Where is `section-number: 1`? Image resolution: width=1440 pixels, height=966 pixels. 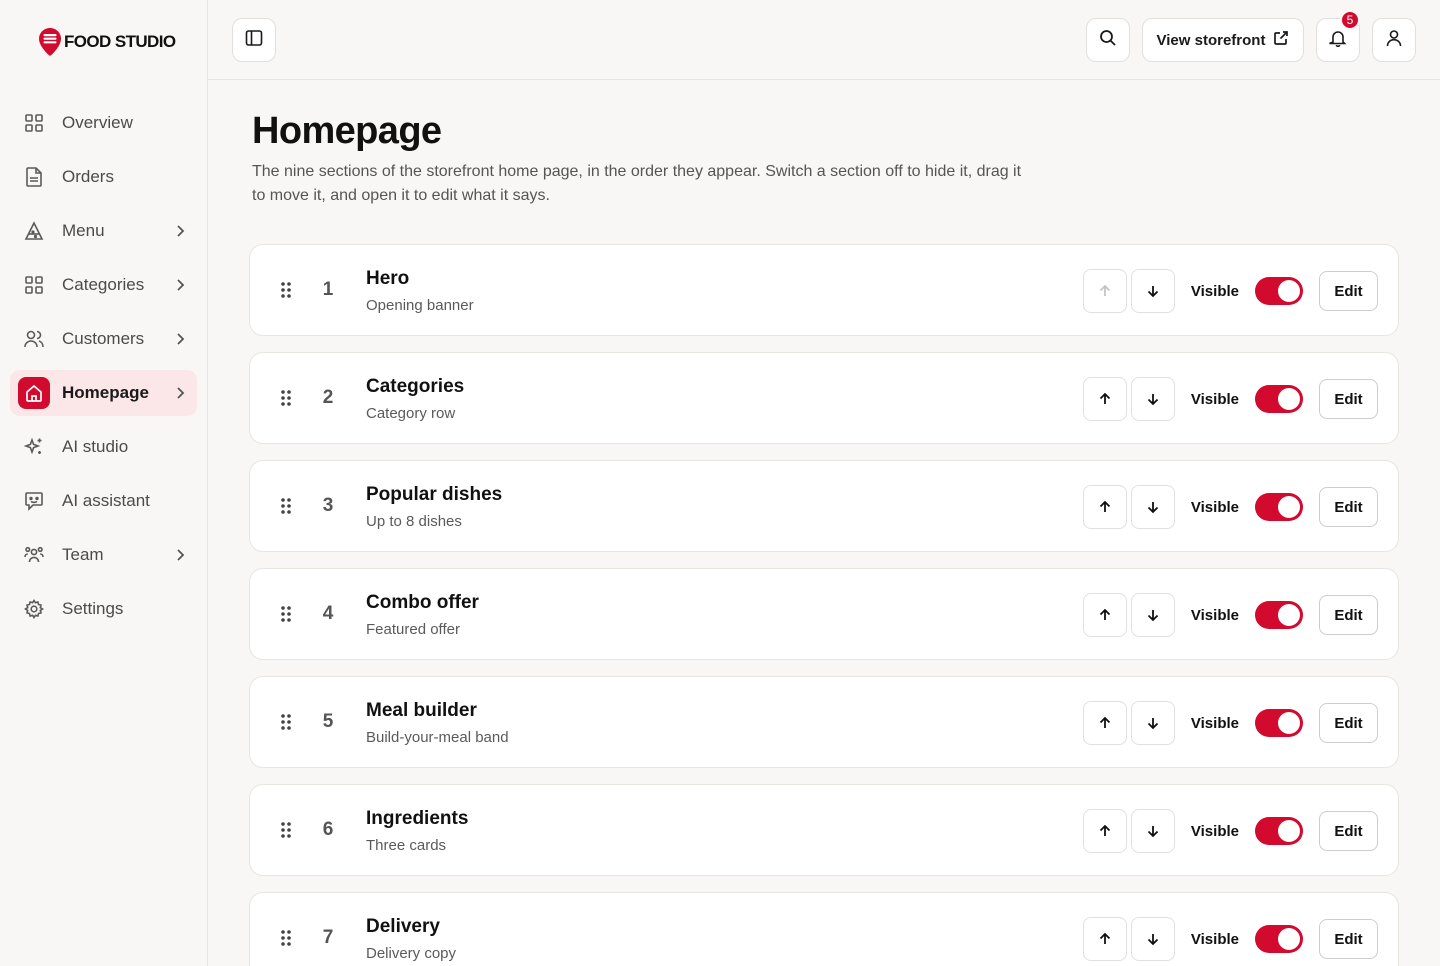
section-number: 1 is located at coordinates (328, 289).